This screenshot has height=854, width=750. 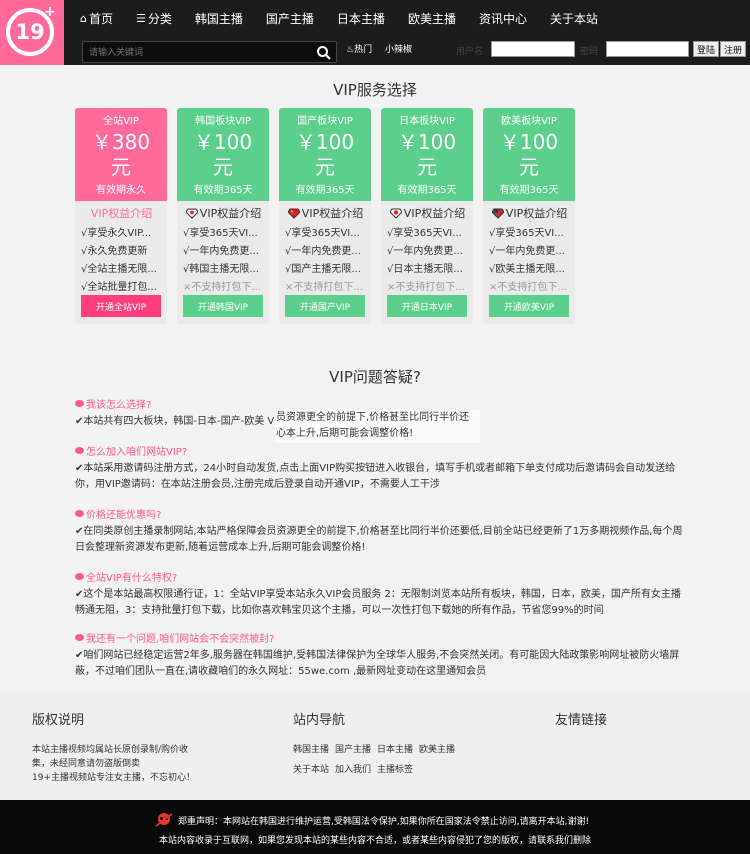 I want to click on nav-news: 资讯中心, so click(x=503, y=18).